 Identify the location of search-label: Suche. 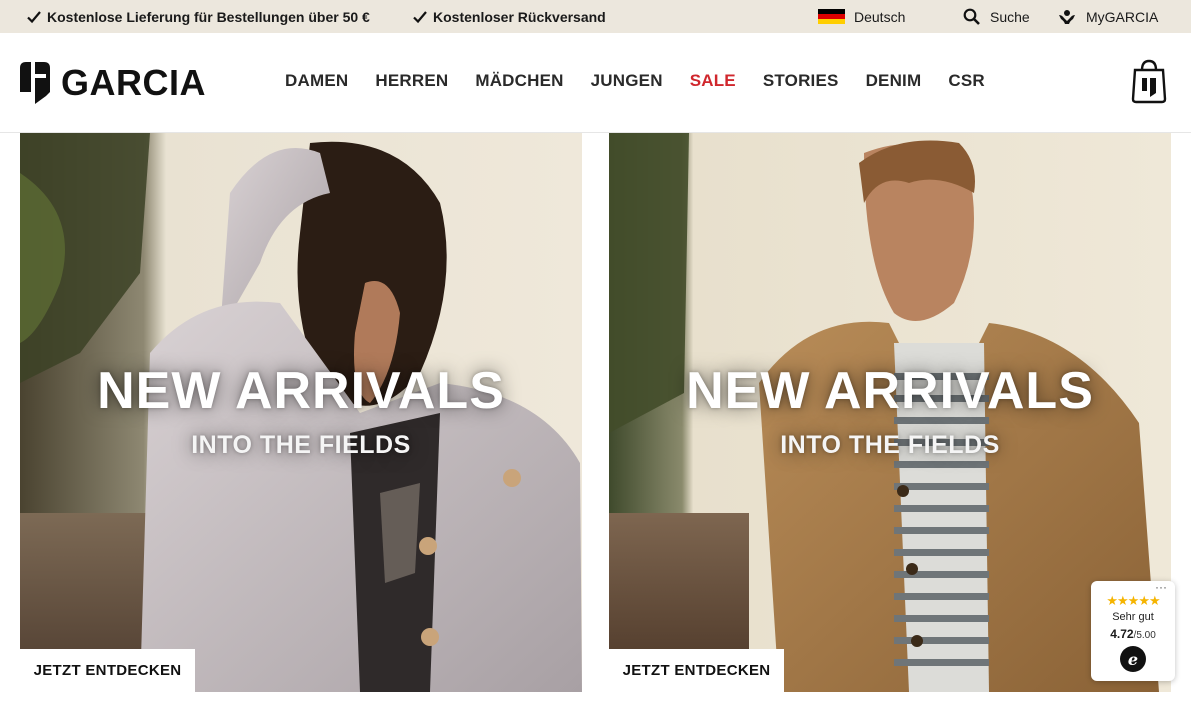
(1010, 16).